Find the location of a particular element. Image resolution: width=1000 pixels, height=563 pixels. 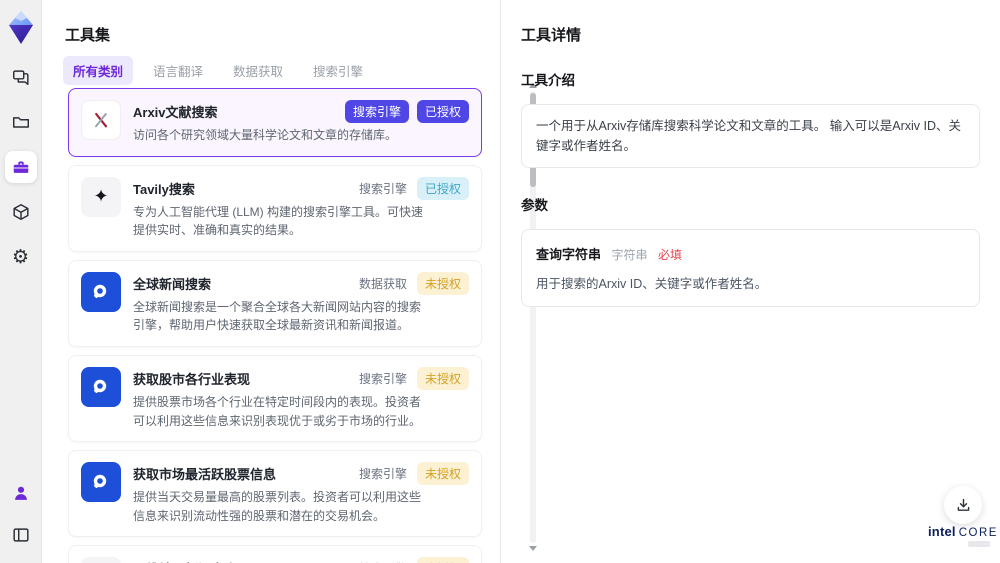

param-required-badge: 必填 is located at coordinates (669, 255).